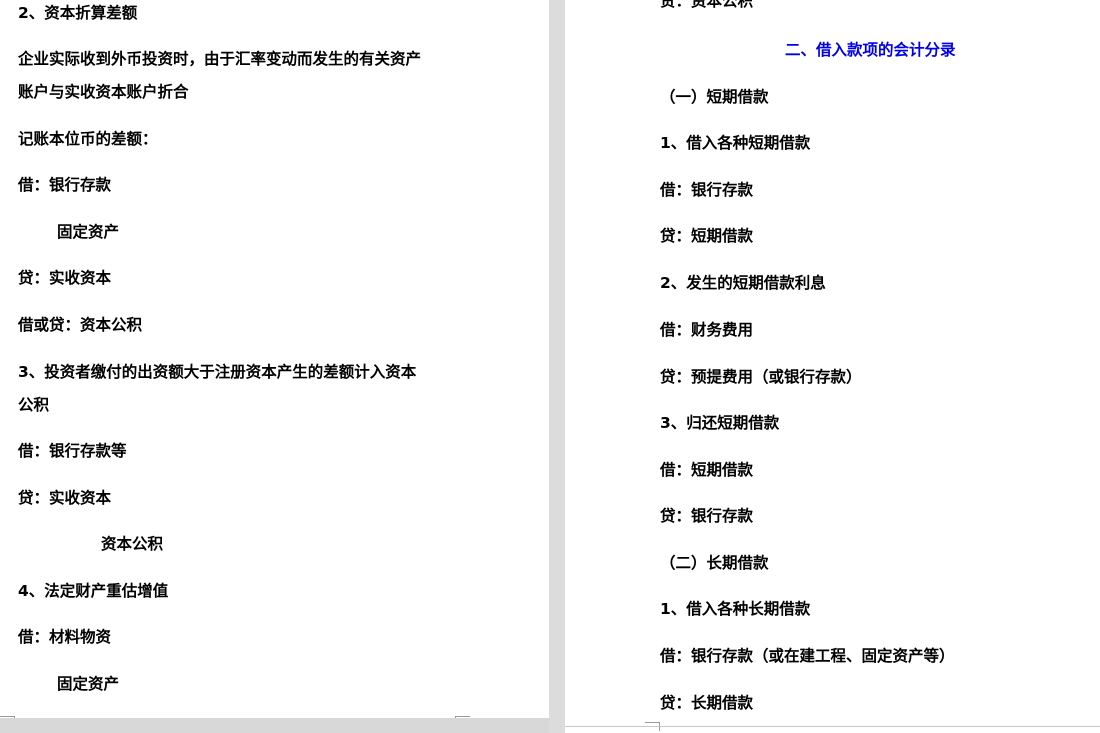 The height and width of the screenshot is (733, 1100). I want to click on heading-capital-translation-diff: 2、资本折算差额, so click(78, 13).